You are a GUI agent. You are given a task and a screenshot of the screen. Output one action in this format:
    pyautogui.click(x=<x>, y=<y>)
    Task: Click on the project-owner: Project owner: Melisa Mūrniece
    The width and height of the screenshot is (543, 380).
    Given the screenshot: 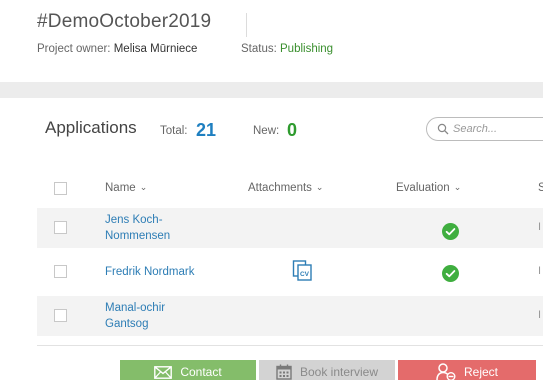 What is the action you would take?
    pyautogui.click(x=117, y=49)
    